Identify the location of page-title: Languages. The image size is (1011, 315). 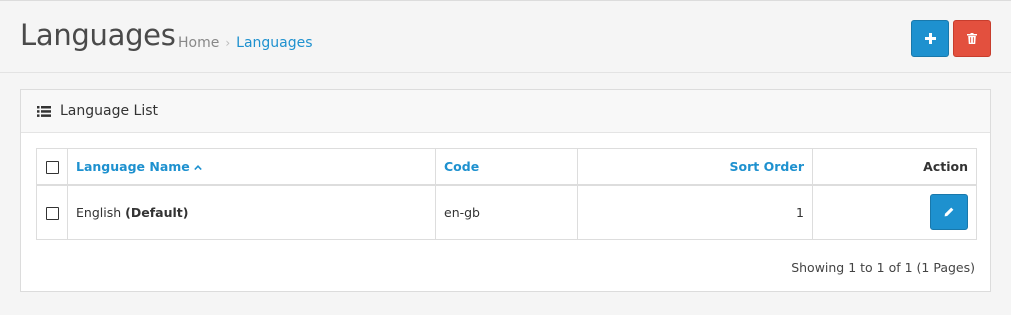
(98, 35).